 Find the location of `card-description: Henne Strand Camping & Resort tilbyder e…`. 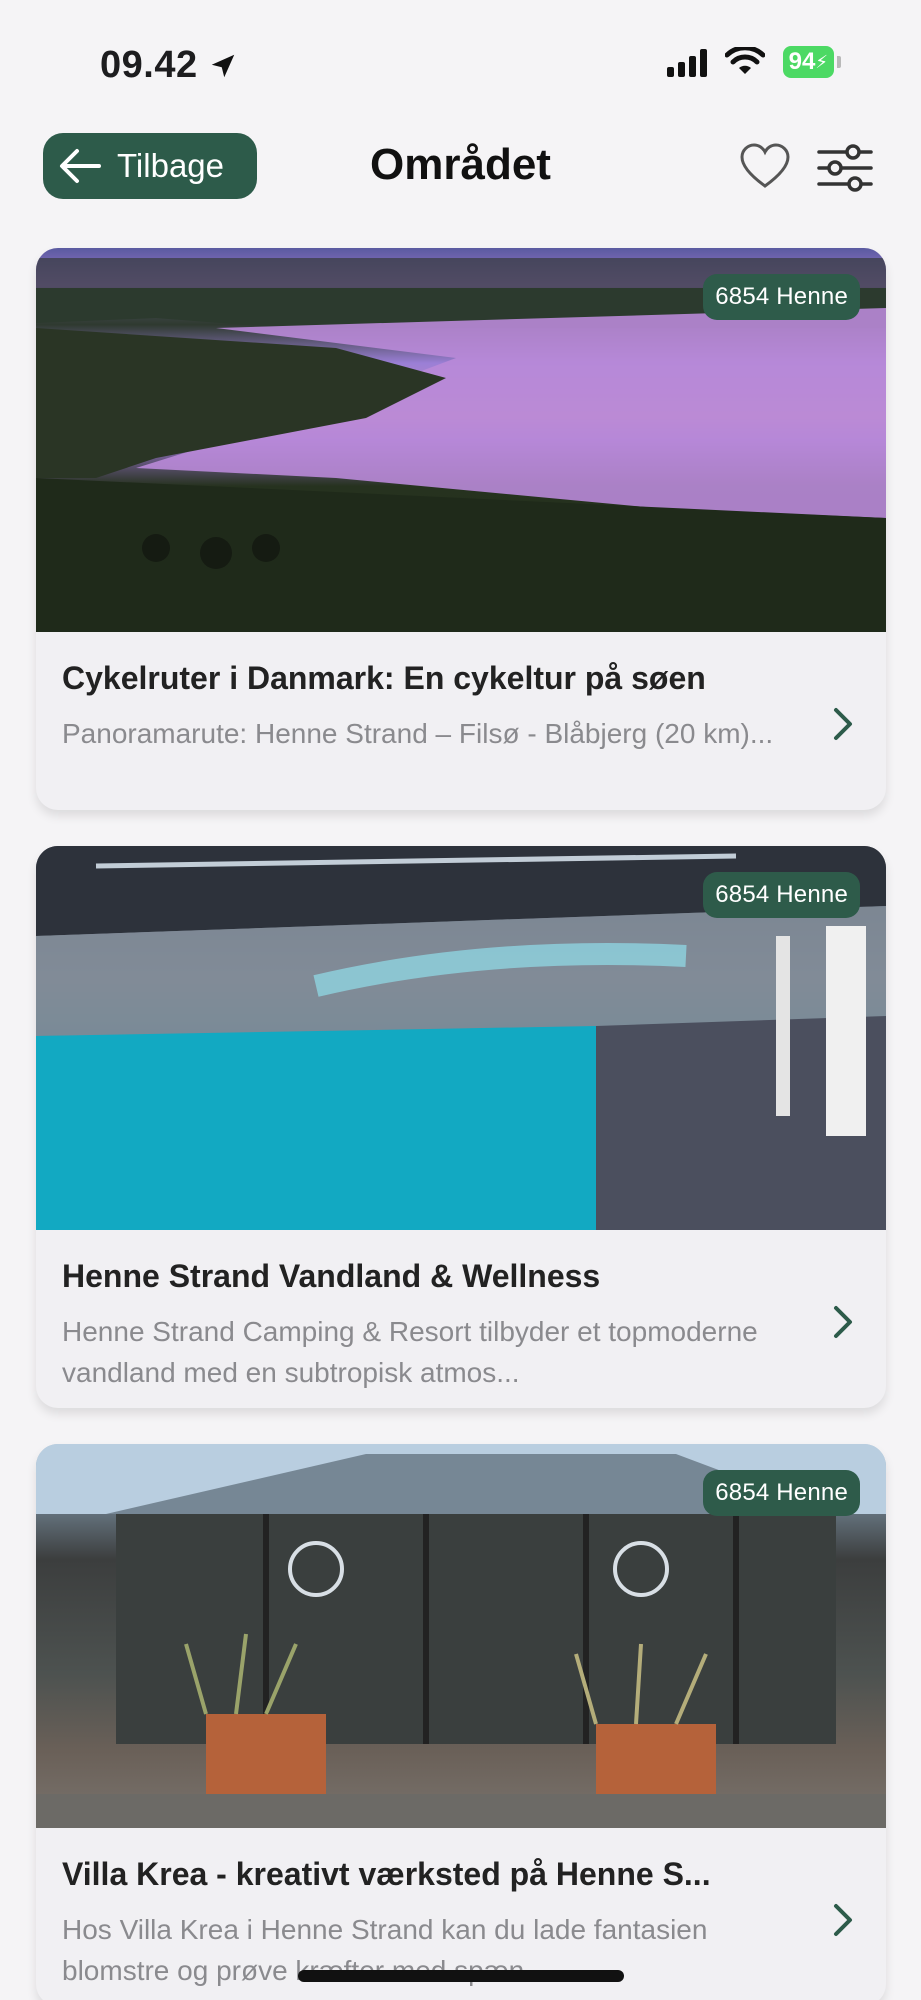

card-description: Henne Strand Camping & Resort tilbyder e… is located at coordinates (410, 1352).